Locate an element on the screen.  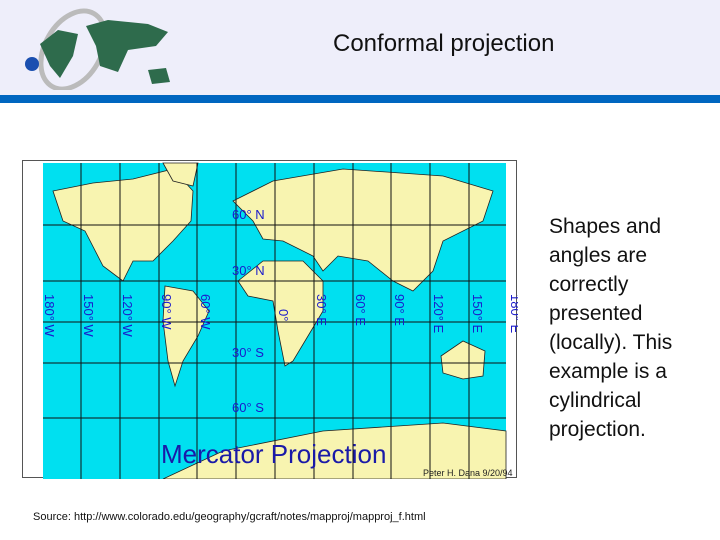
lon-label: 60° E is located at coordinates (360, 310).